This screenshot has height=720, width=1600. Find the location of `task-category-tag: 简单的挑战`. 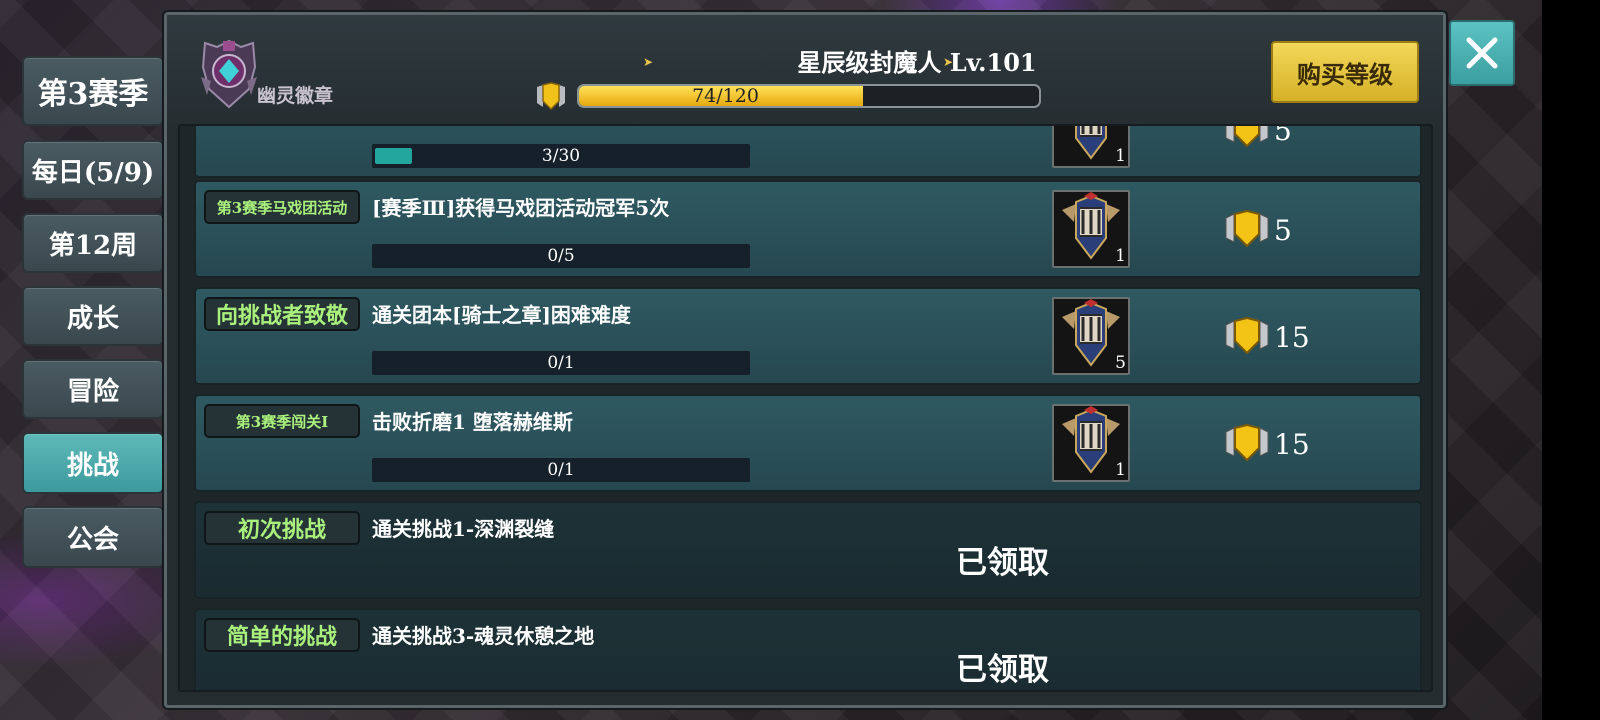

task-category-tag: 简单的挑战 is located at coordinates (282, 635).